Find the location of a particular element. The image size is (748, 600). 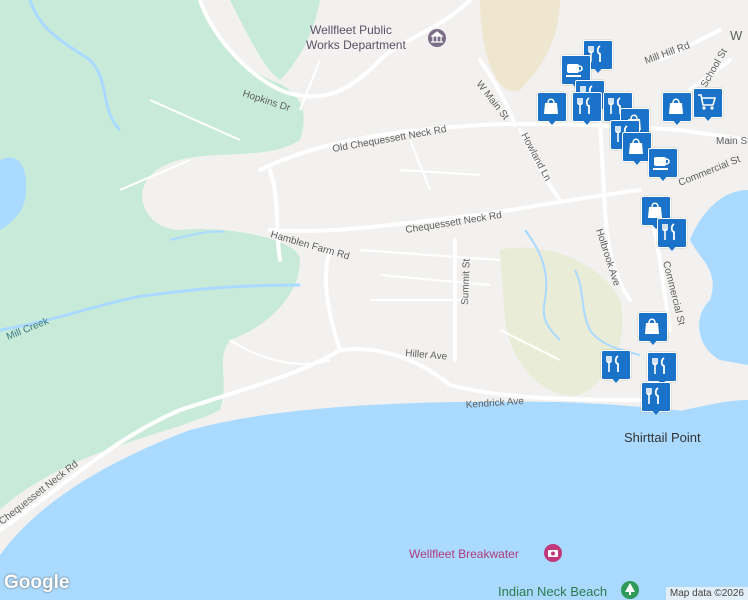

map-attribution: Map data ©2026 is located at coordinates (706, 593).